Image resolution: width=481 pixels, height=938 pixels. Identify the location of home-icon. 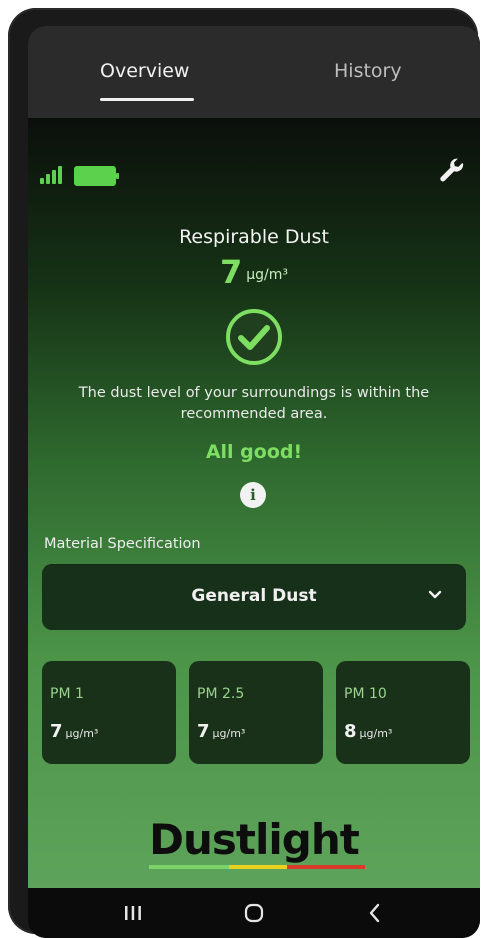
(254, 913).